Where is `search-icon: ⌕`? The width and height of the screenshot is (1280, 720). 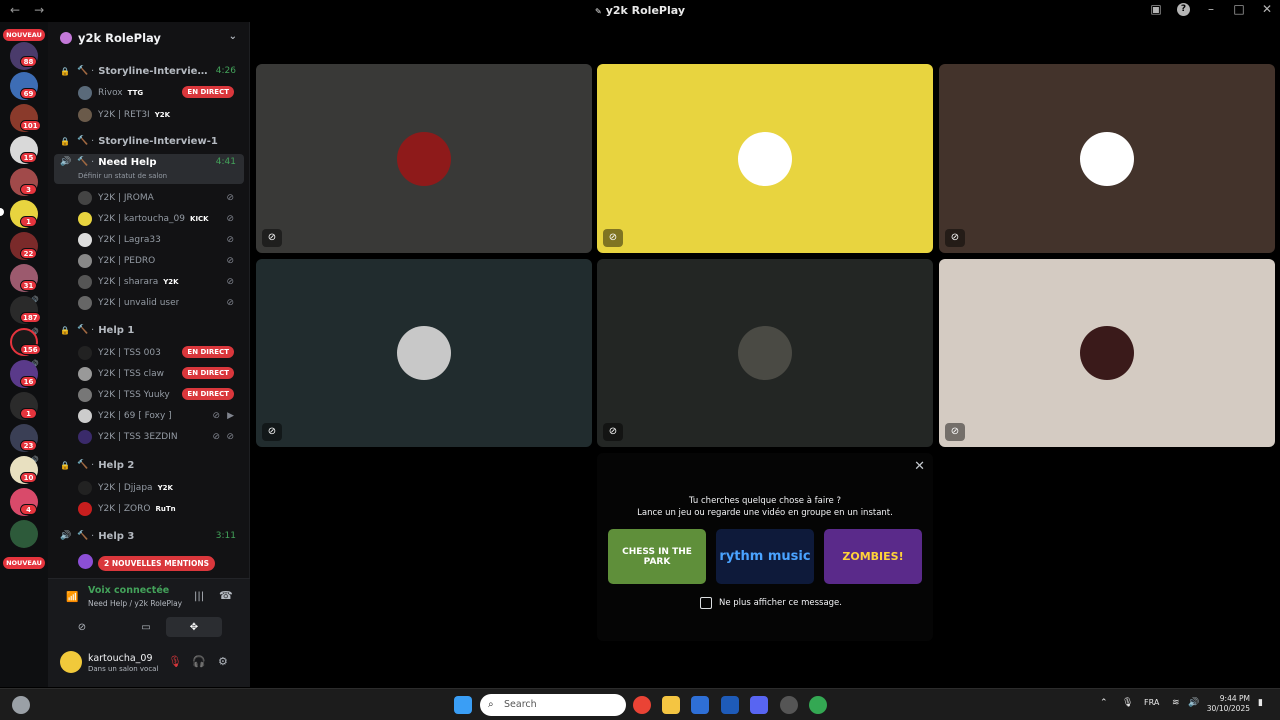
search-icon: ⌕ is located at coordinates (491, 704).